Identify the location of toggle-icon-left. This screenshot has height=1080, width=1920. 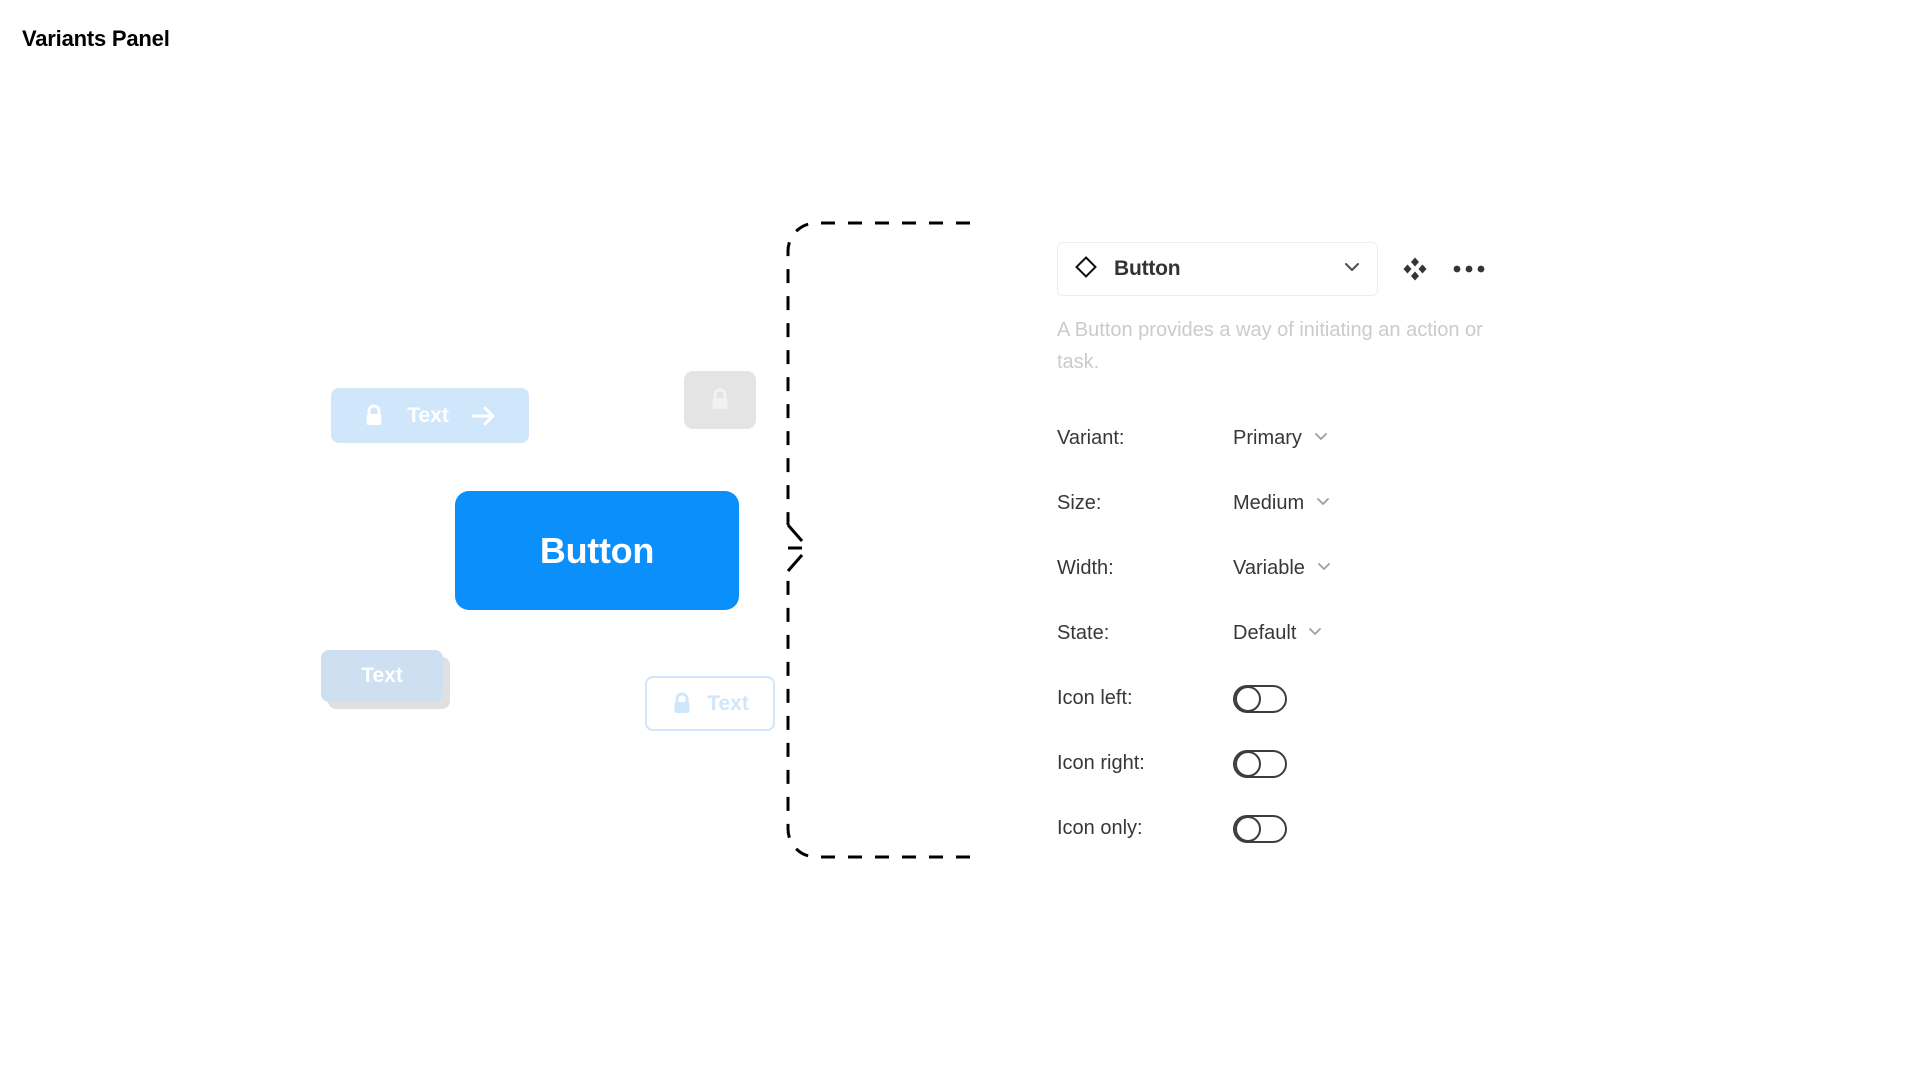
(1260, 698).